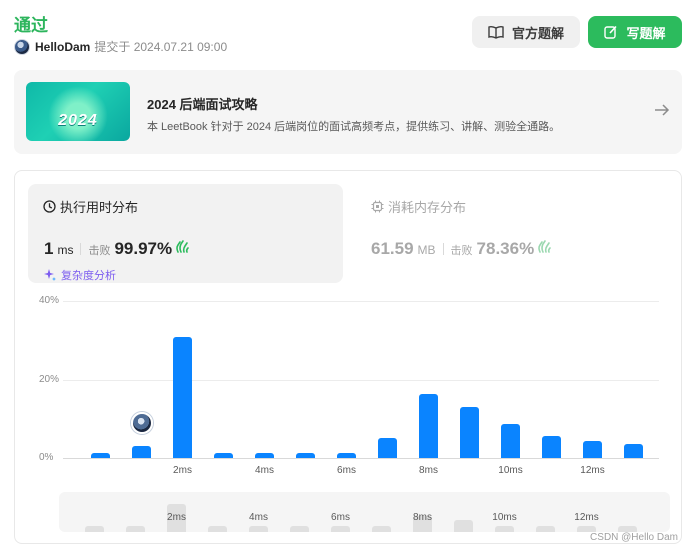 This screenshot has width=688, height=550. Describe the element at coordinates (49, 248) in the screenshot. I see `runtime-value: 1` at that location.